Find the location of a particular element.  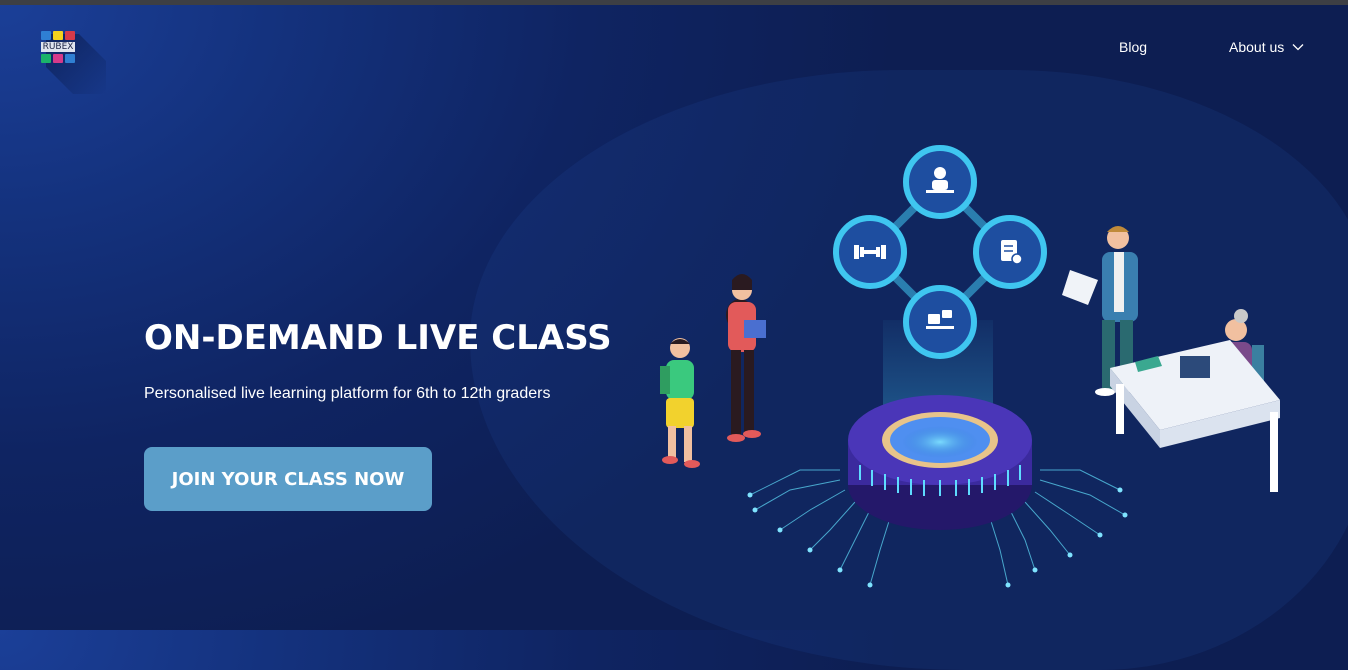

nav-about-us-link: About us is located at coordinates (1266, 47).